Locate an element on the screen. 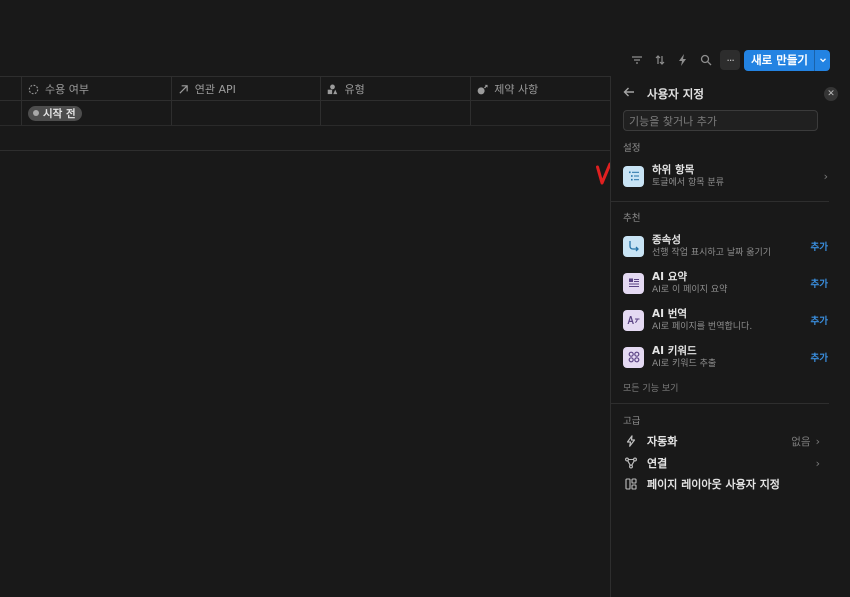 This screenshot has height=597, width=850. close-icon: ✕ is located at coordinates (831, 94).